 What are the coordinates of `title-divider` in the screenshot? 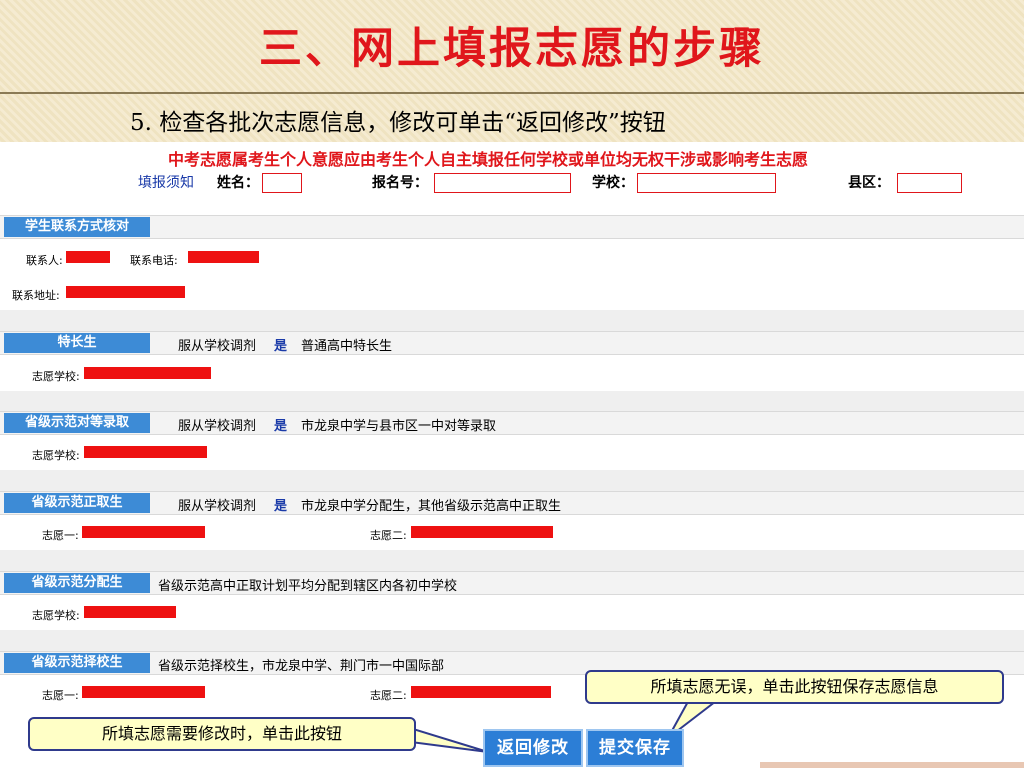 It's located at (512, 93).